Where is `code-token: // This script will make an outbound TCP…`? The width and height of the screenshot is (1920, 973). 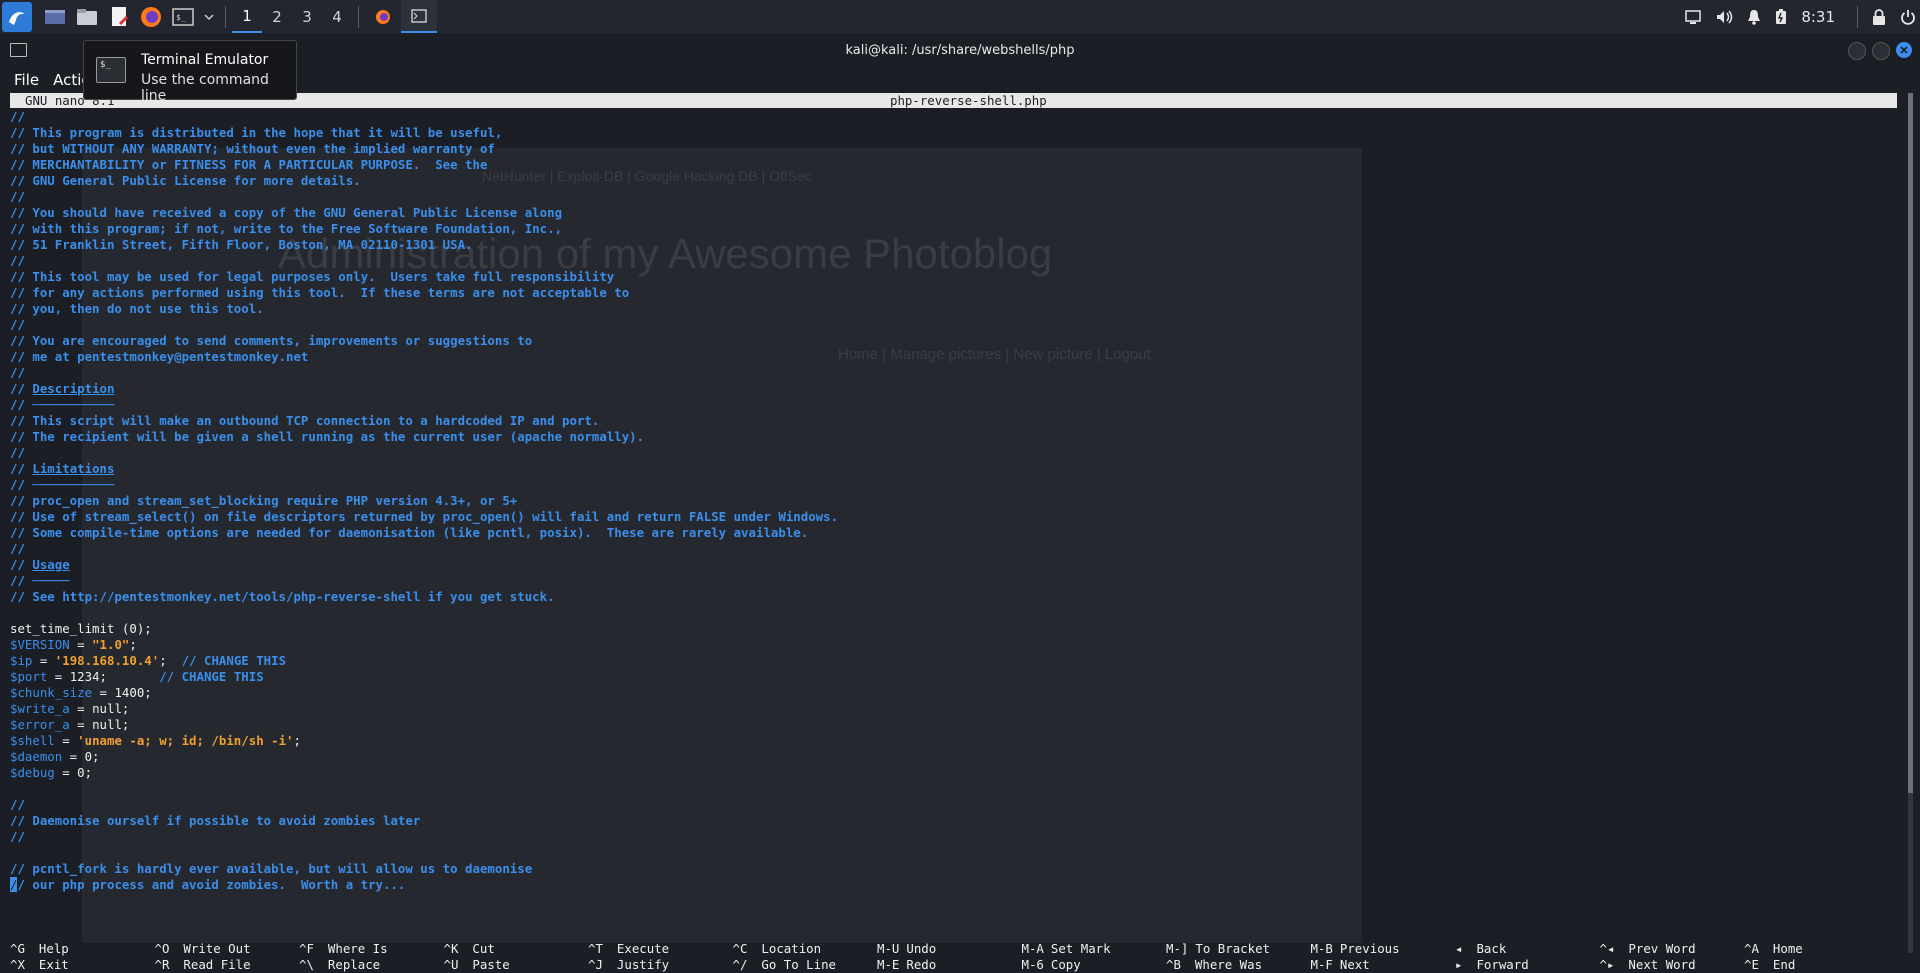
code-token: // This script will make an outbound TCP… is located at coordinates (305, 420).